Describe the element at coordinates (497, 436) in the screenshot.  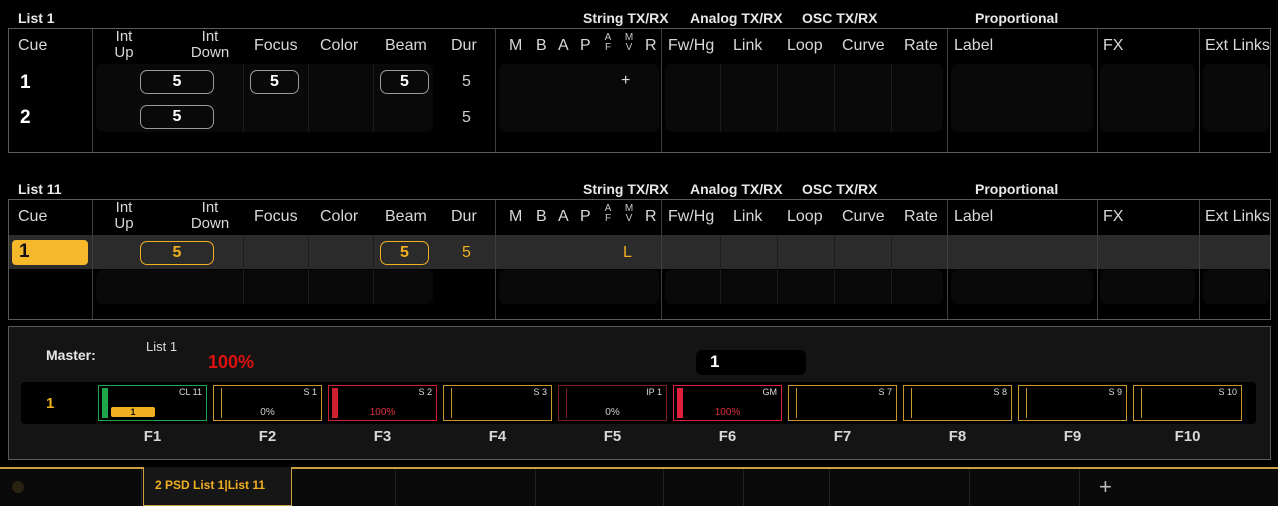
I see `fader-key-label: F4` at that location.